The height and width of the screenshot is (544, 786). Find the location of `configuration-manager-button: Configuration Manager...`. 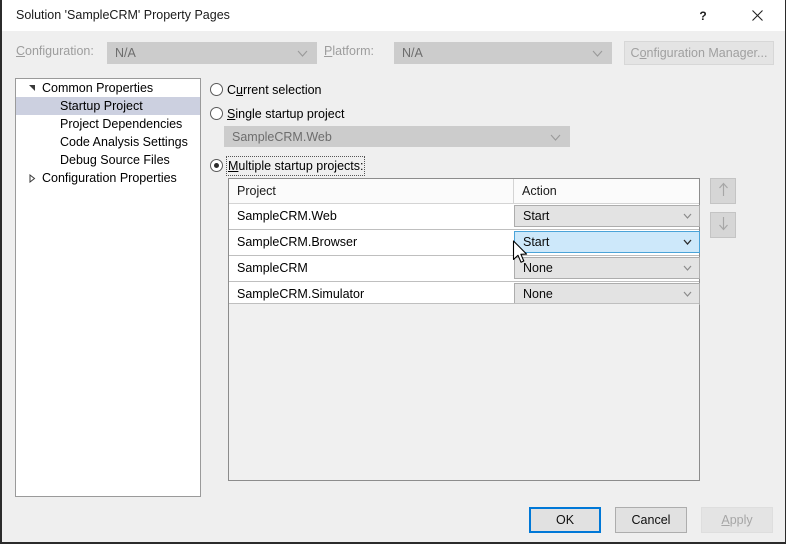

configuration-manager-button: Configuration Manager... is located at coordinates (699, 53).